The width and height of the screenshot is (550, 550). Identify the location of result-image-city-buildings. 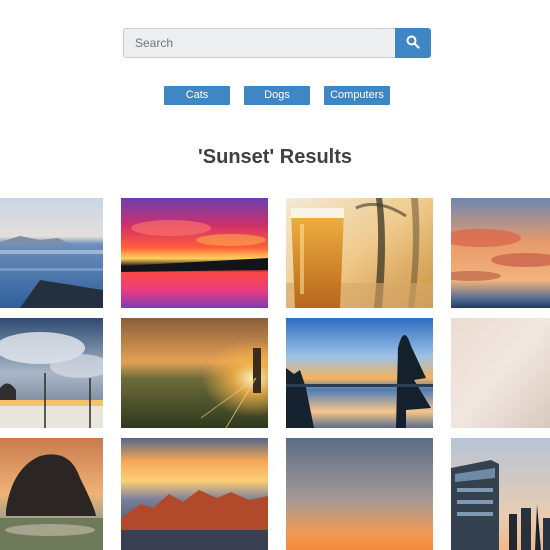
(500, 494).